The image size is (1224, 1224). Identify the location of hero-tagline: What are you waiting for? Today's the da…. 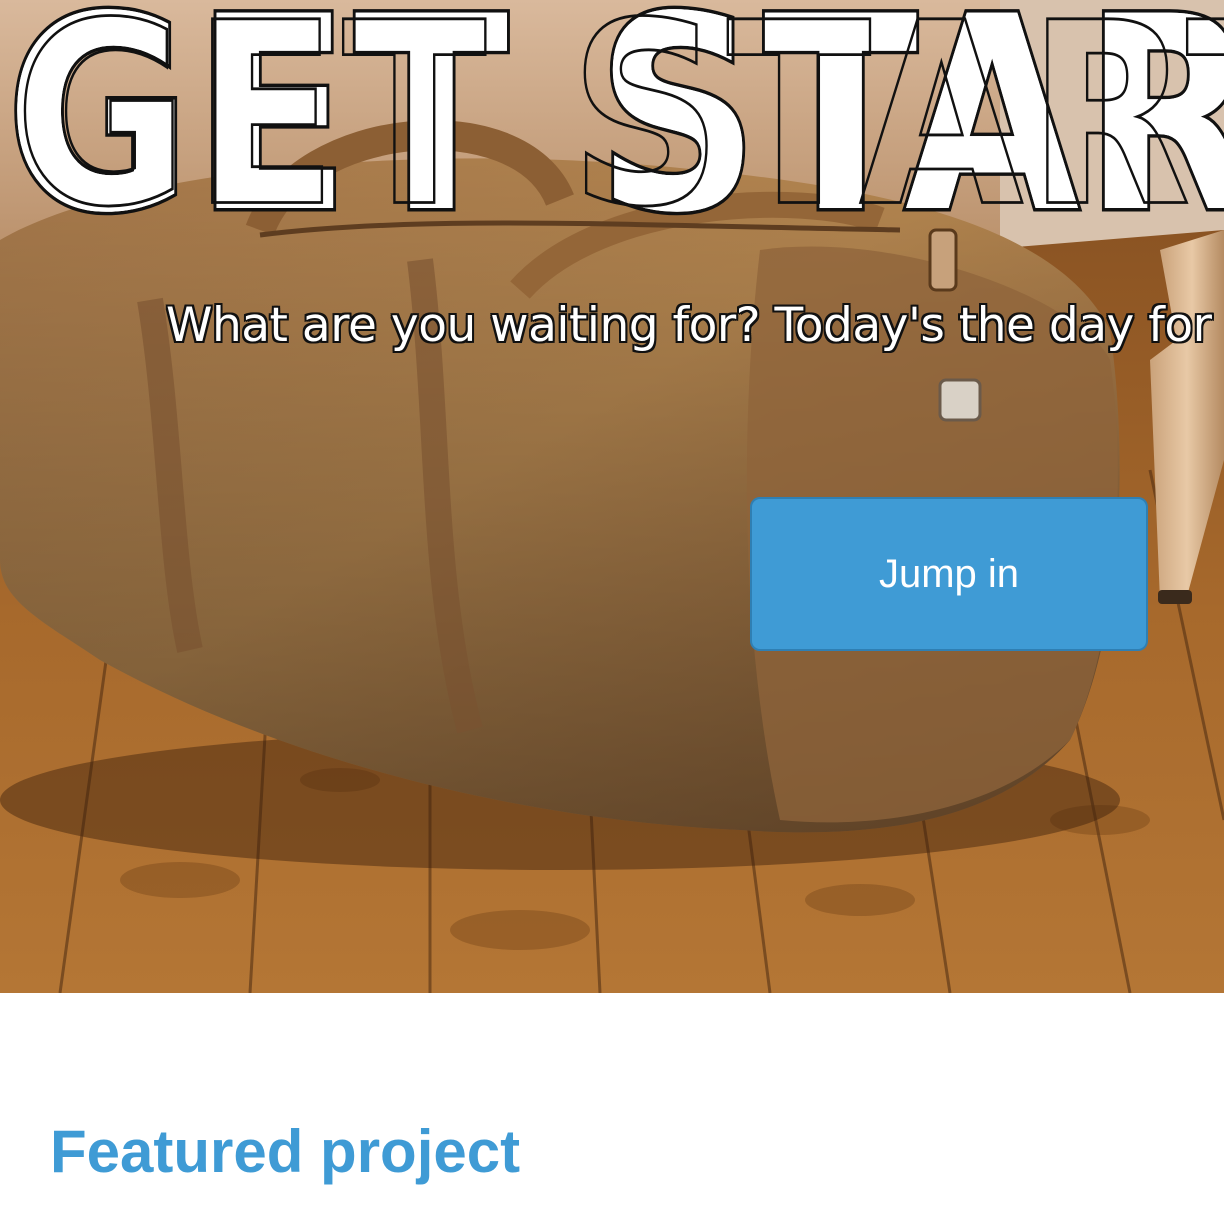
(689, 325).